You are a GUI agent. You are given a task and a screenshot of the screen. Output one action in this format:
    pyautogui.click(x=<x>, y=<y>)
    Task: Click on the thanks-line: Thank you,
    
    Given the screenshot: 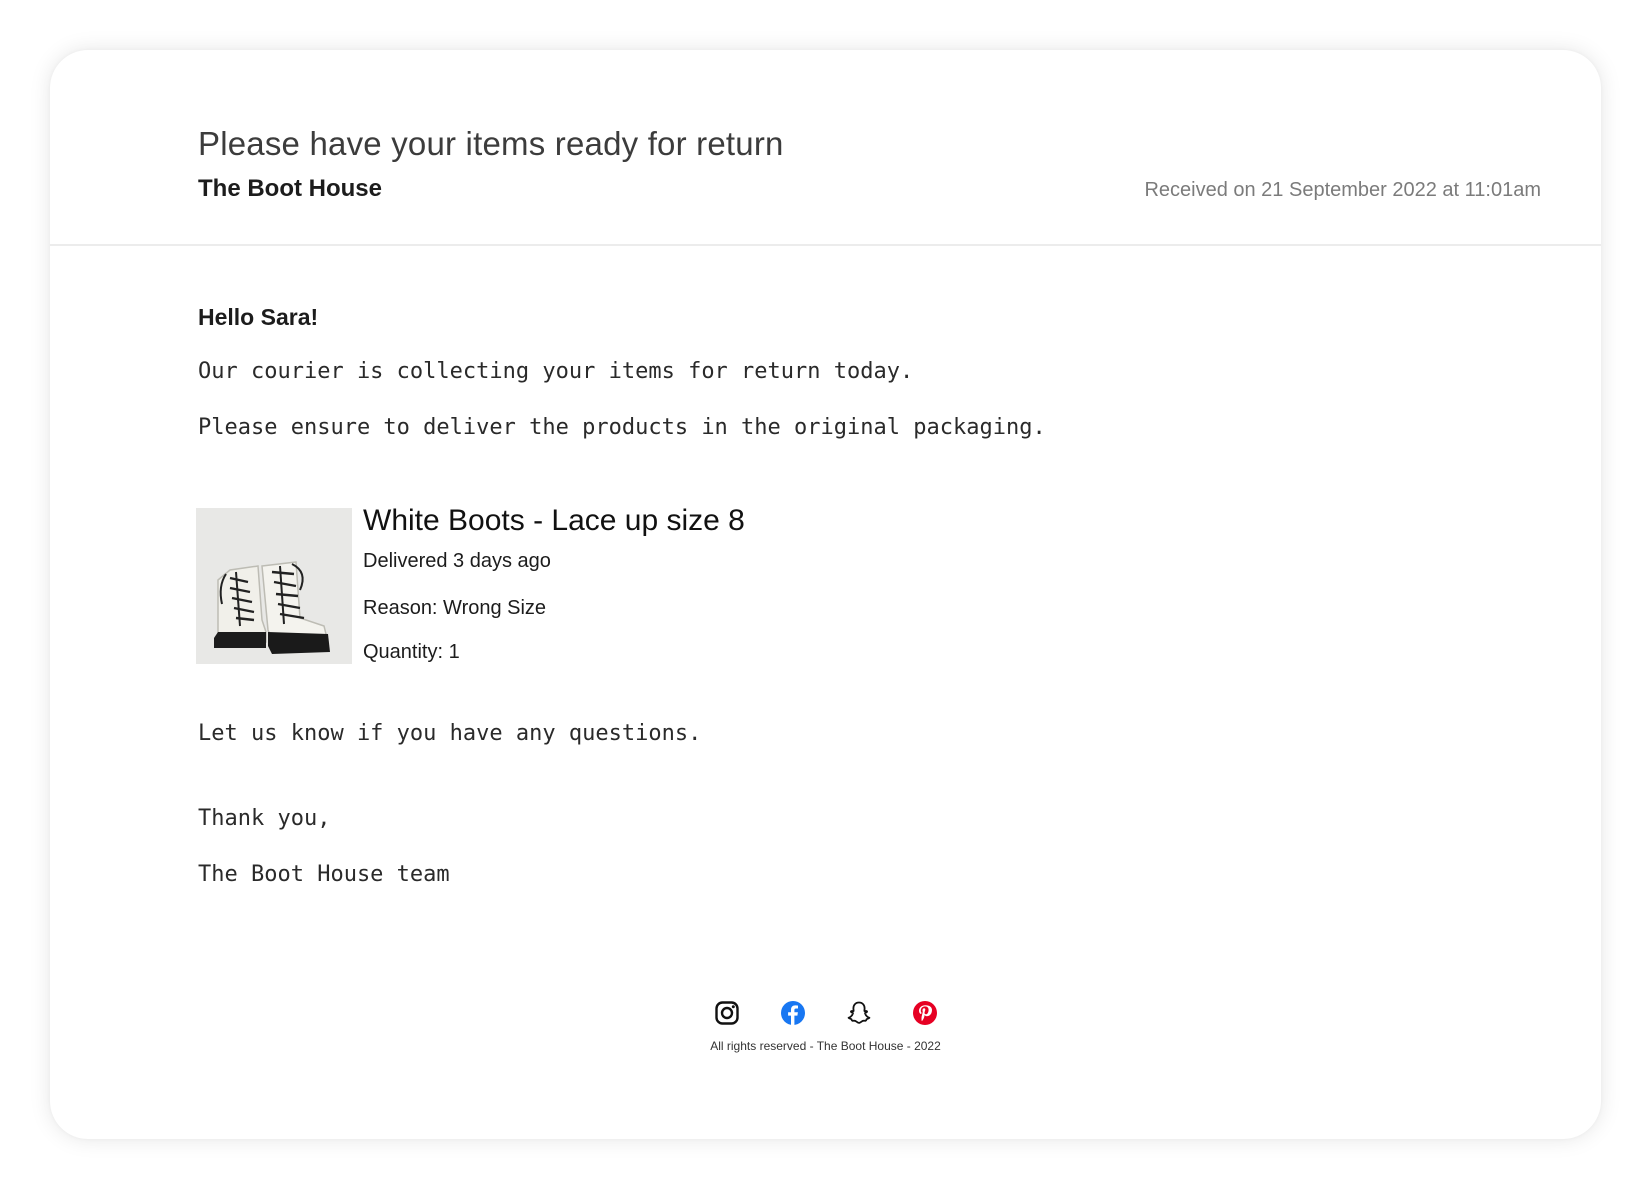 What is the action you would take?
    pyautogui.click(x=264, y=818)
    